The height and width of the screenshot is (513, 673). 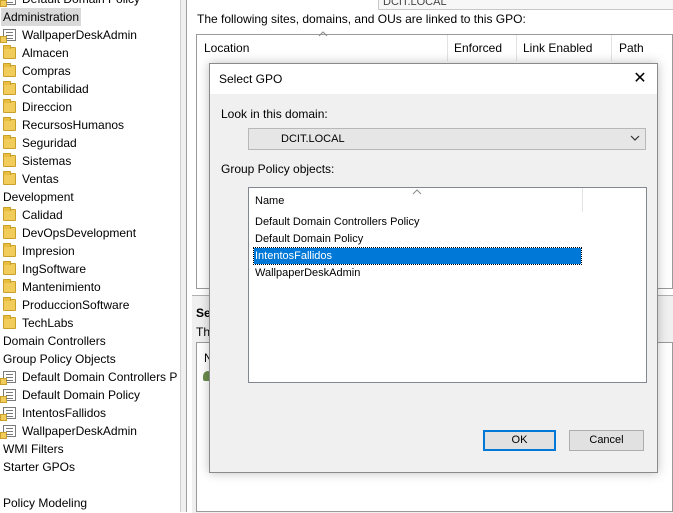 I want to click on domain-dropdown: DCIT.LOCAL, so click(x=447, y=139).